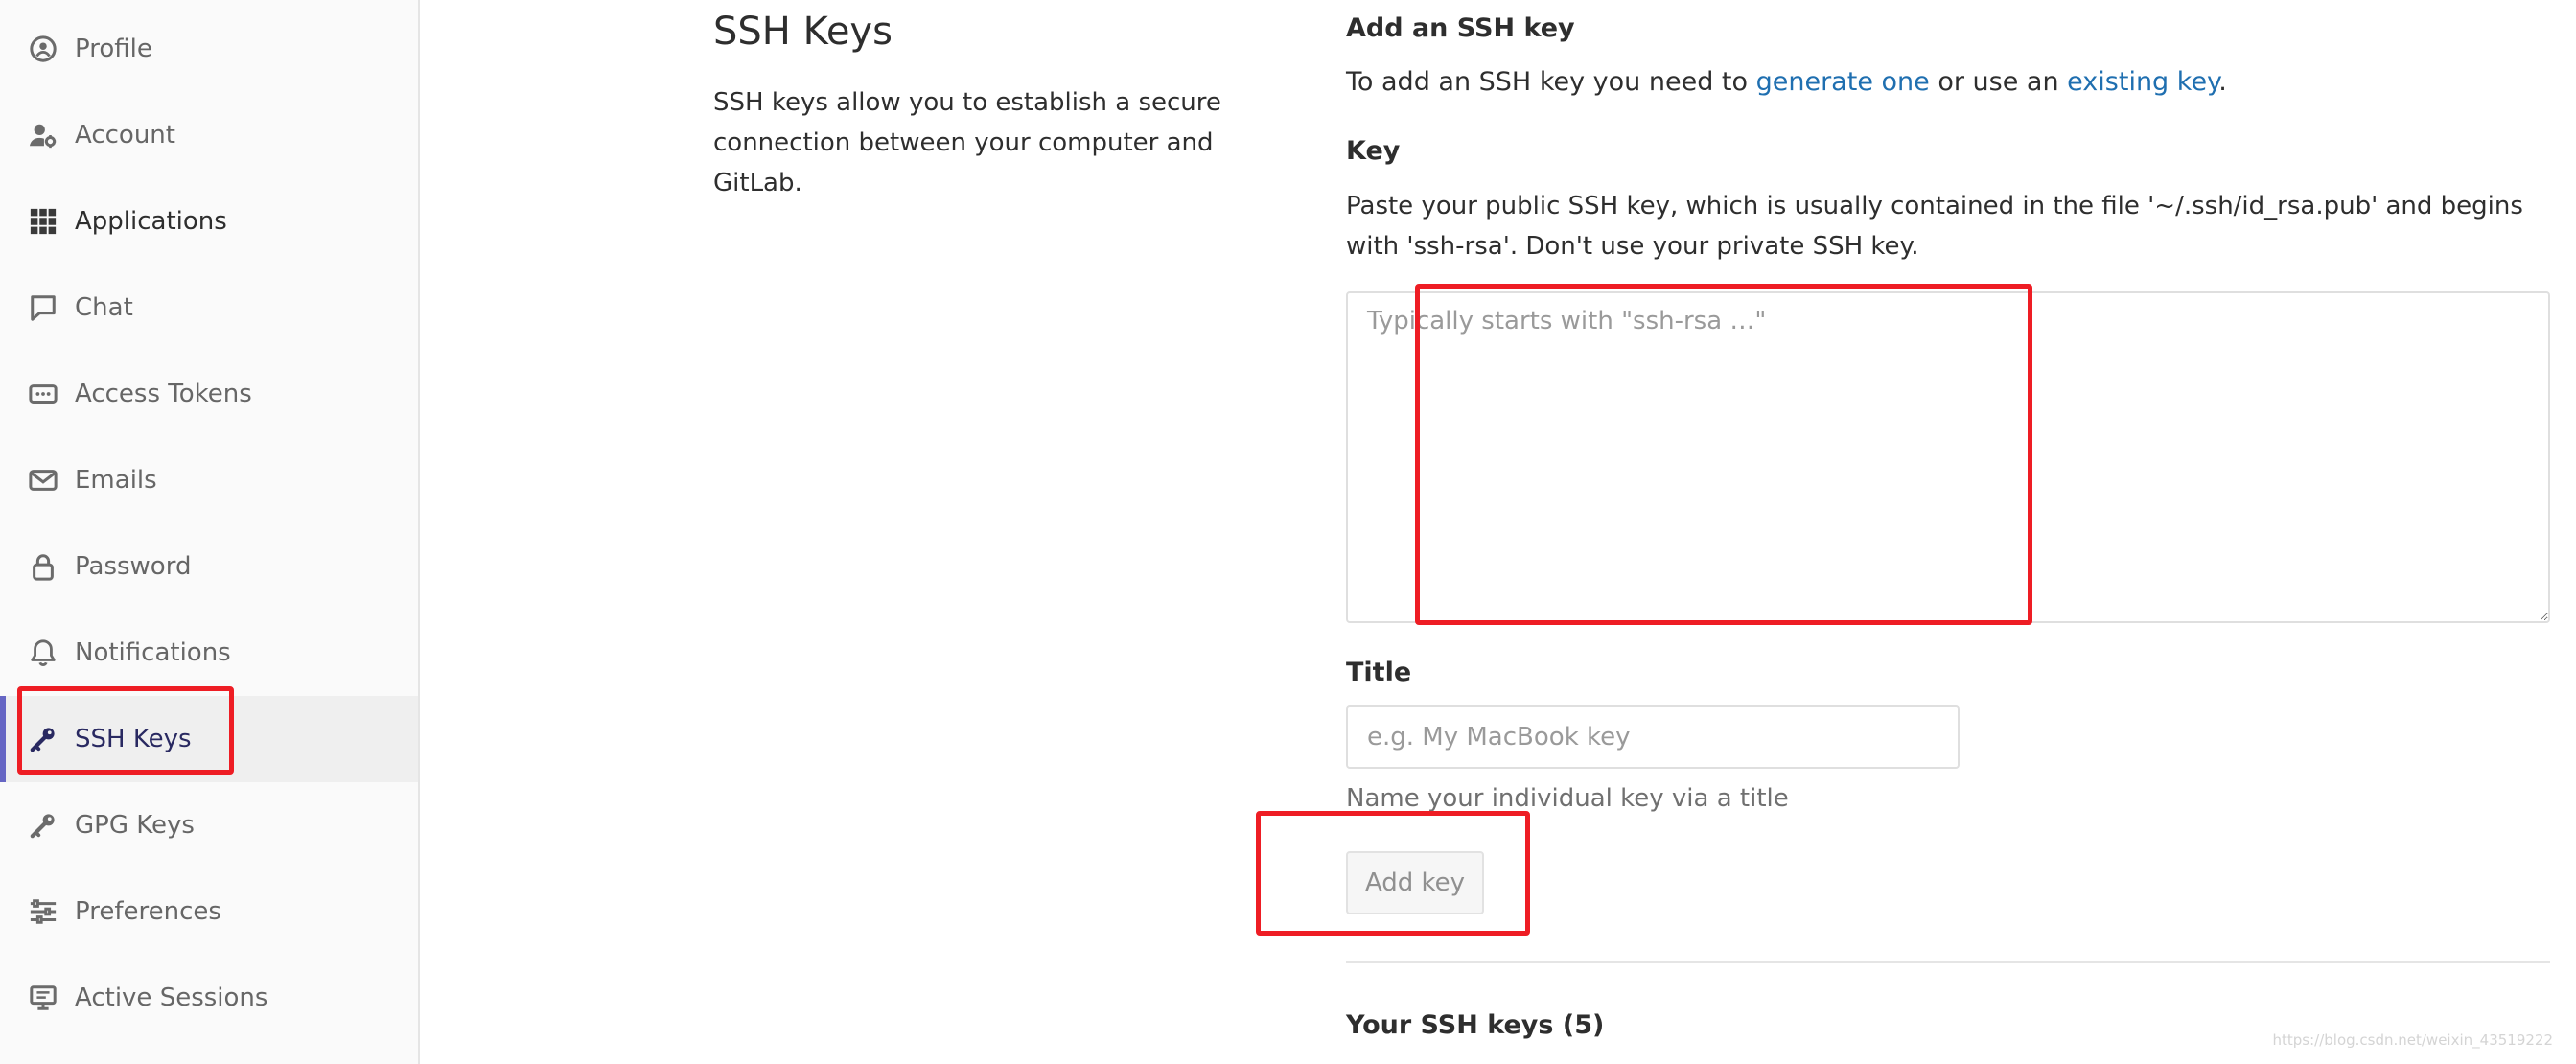 This screenshot has height=1064, width=2576. Describe the element at coordinates (44, 825) in the screenshot. I see `gpg-key-icon` at that location.